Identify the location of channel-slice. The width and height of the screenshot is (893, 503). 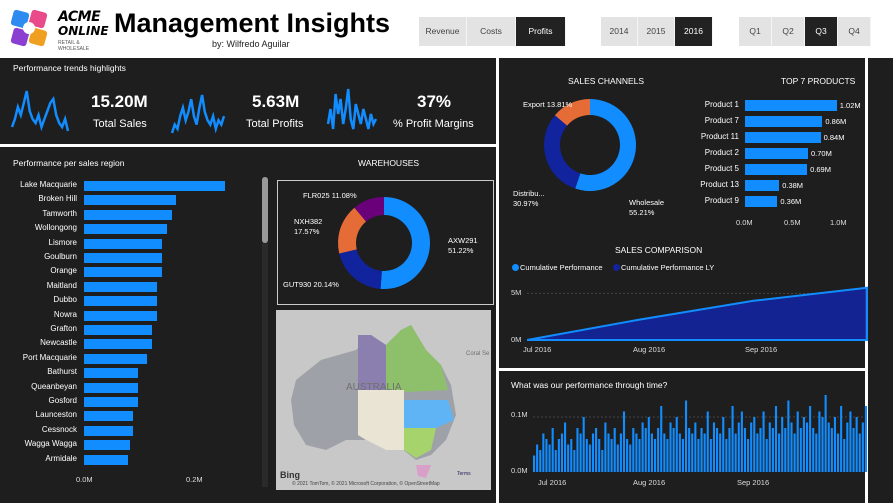
(562, 152).